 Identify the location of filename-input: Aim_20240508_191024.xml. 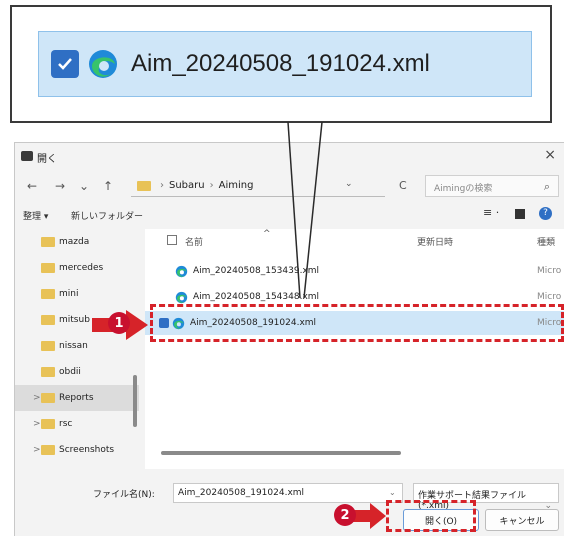
(288, 493).